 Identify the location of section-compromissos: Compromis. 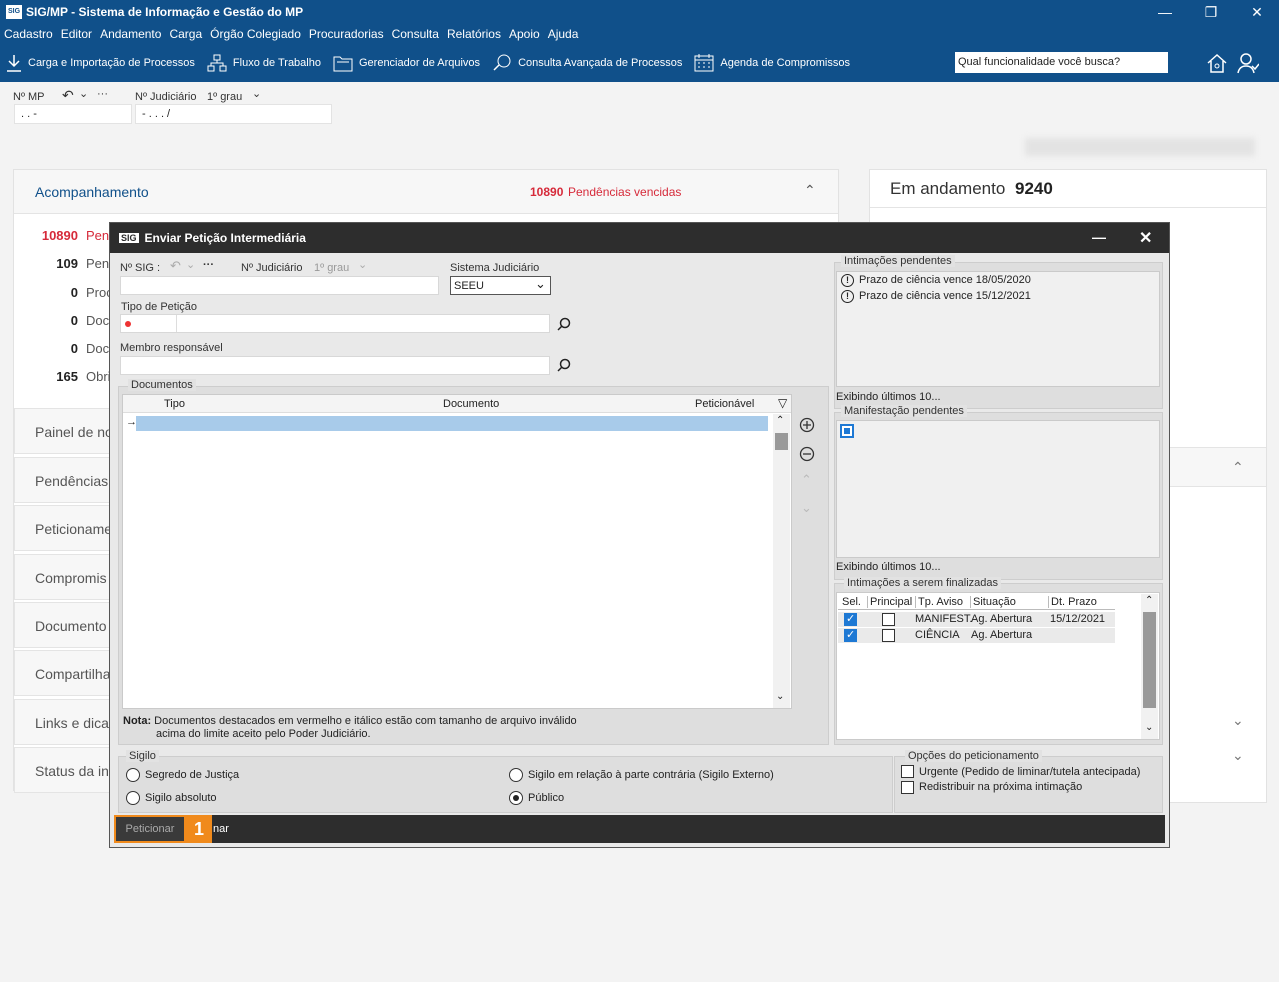
(64, 577).